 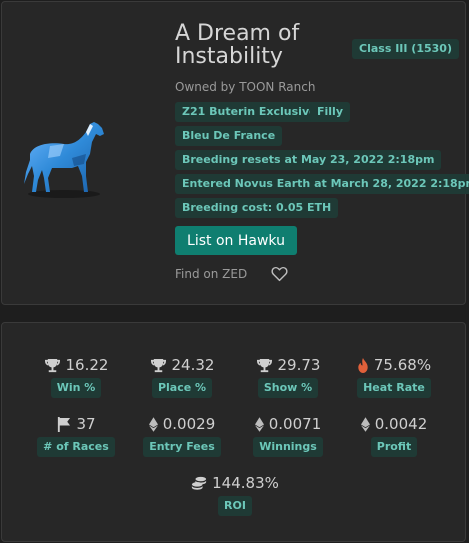 I want to click on stat-value: 24.32, so click(x=193, y=365).